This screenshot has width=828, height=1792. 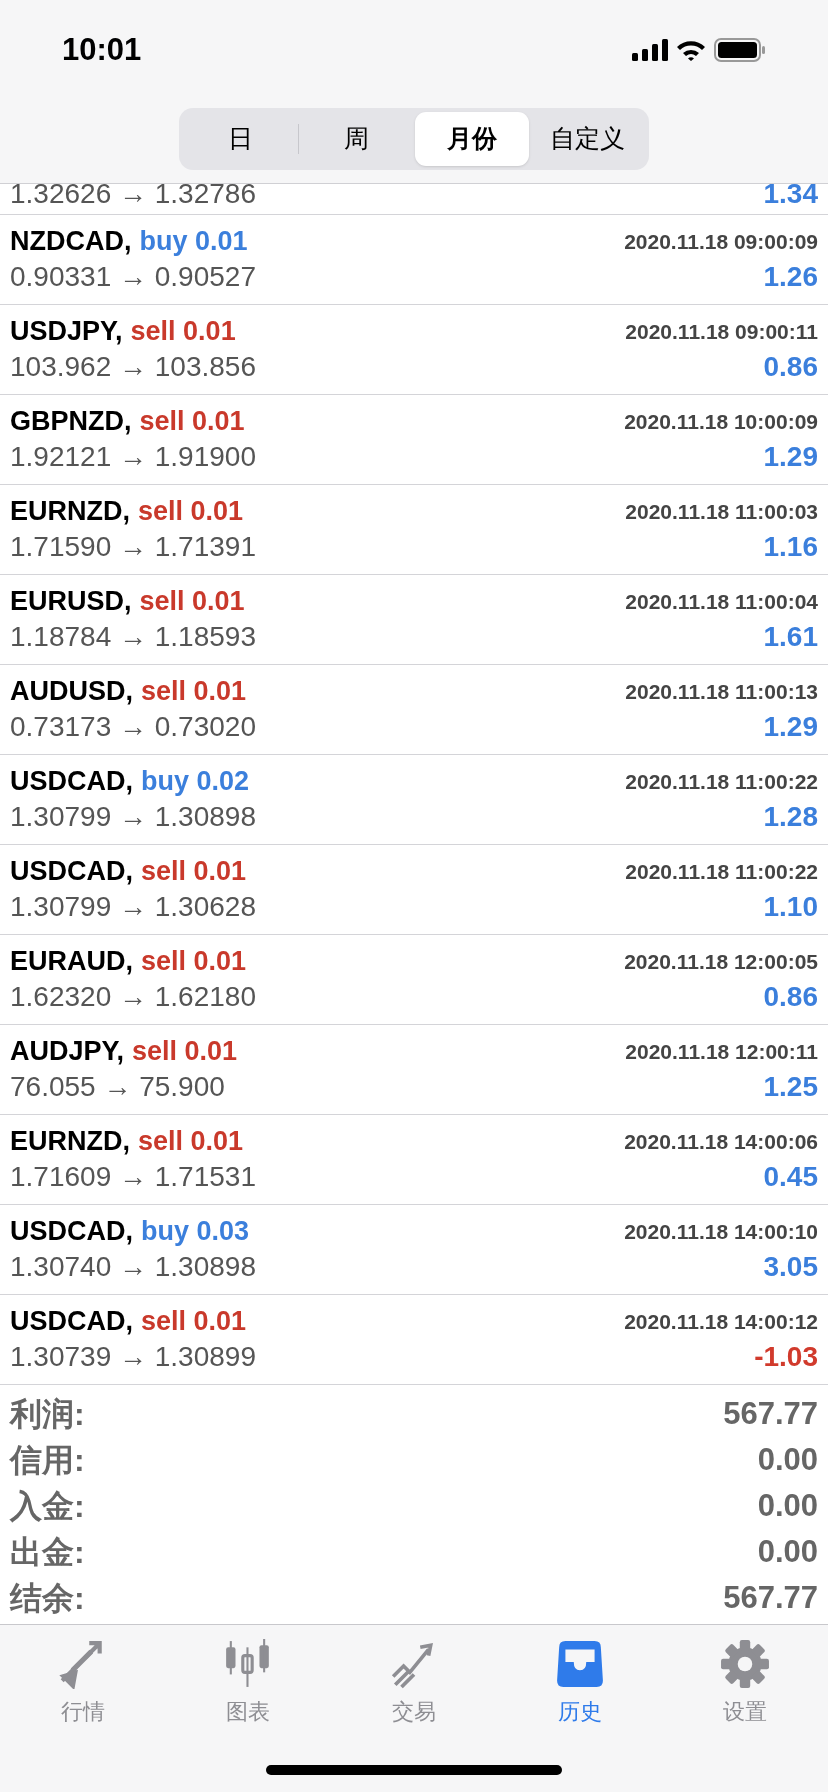 What do you see at coordinates (133, 277) in the screenshot?
I see `price-range: 0.90331 → 0.90527` at bounding box center [133, 277].